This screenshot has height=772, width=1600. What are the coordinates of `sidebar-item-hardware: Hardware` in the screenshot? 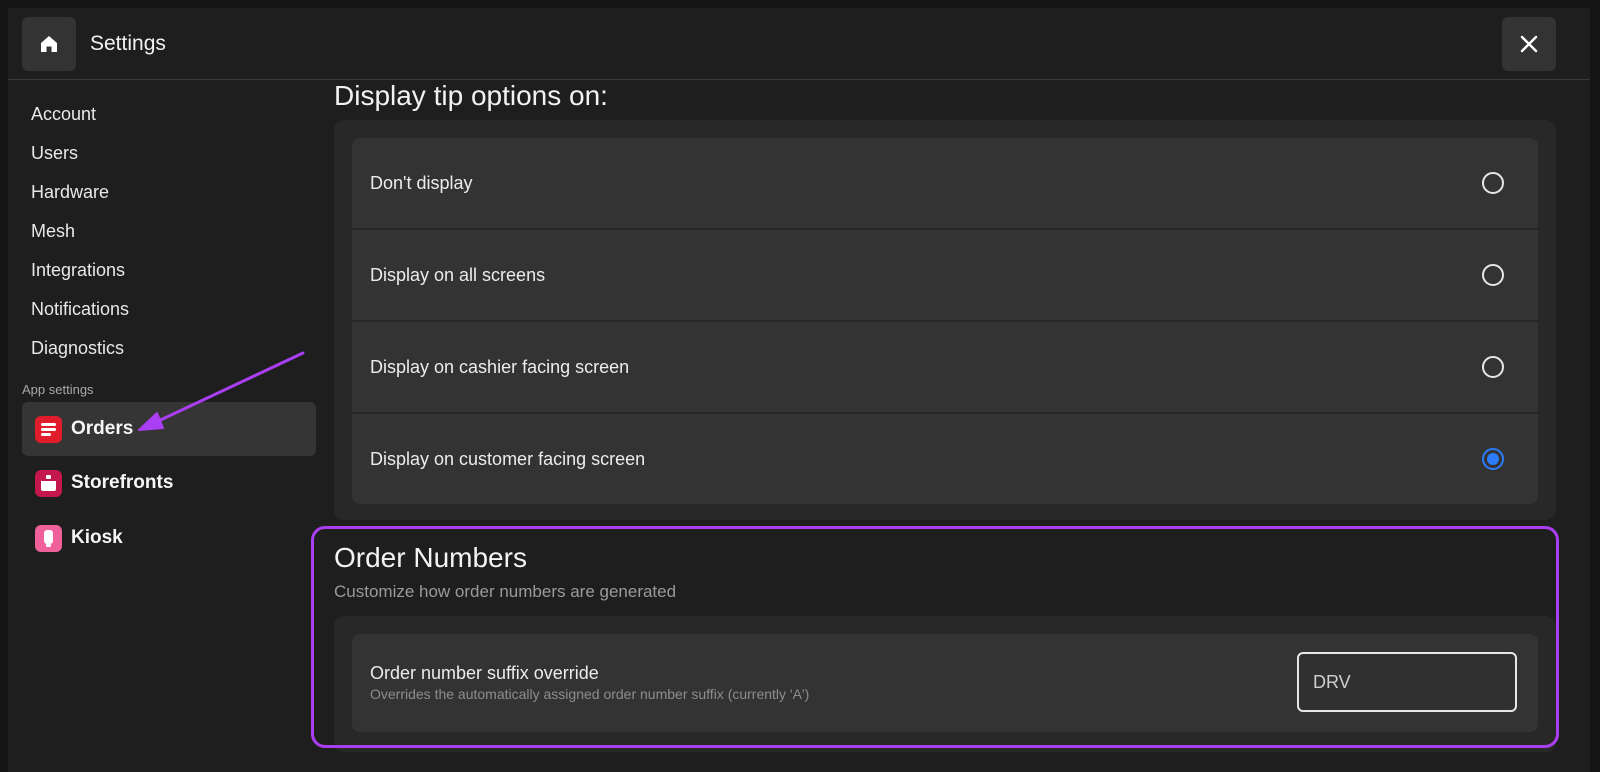 It's located at (70, 192).